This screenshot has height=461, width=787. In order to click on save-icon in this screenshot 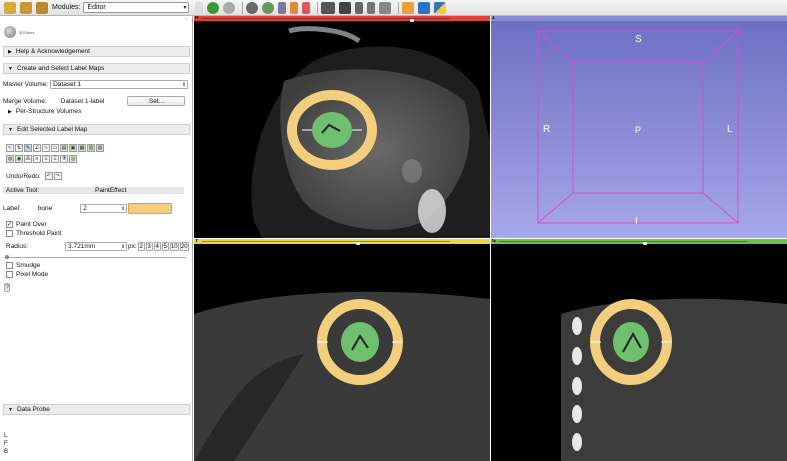, I will do `click(42, 7)`.